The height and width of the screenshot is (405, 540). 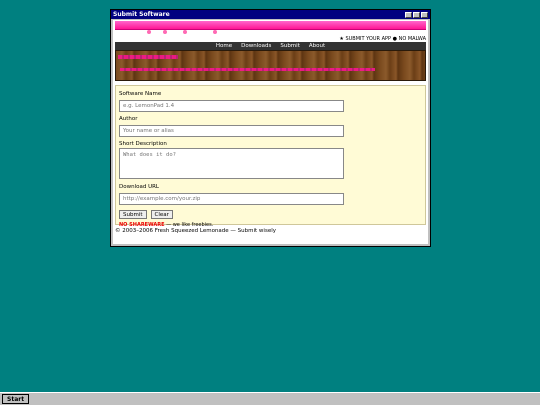 What do you see at coordinates (161, 214) in the screenshot?
I see `clear-button: Clear` at bounding box center [161, 214].